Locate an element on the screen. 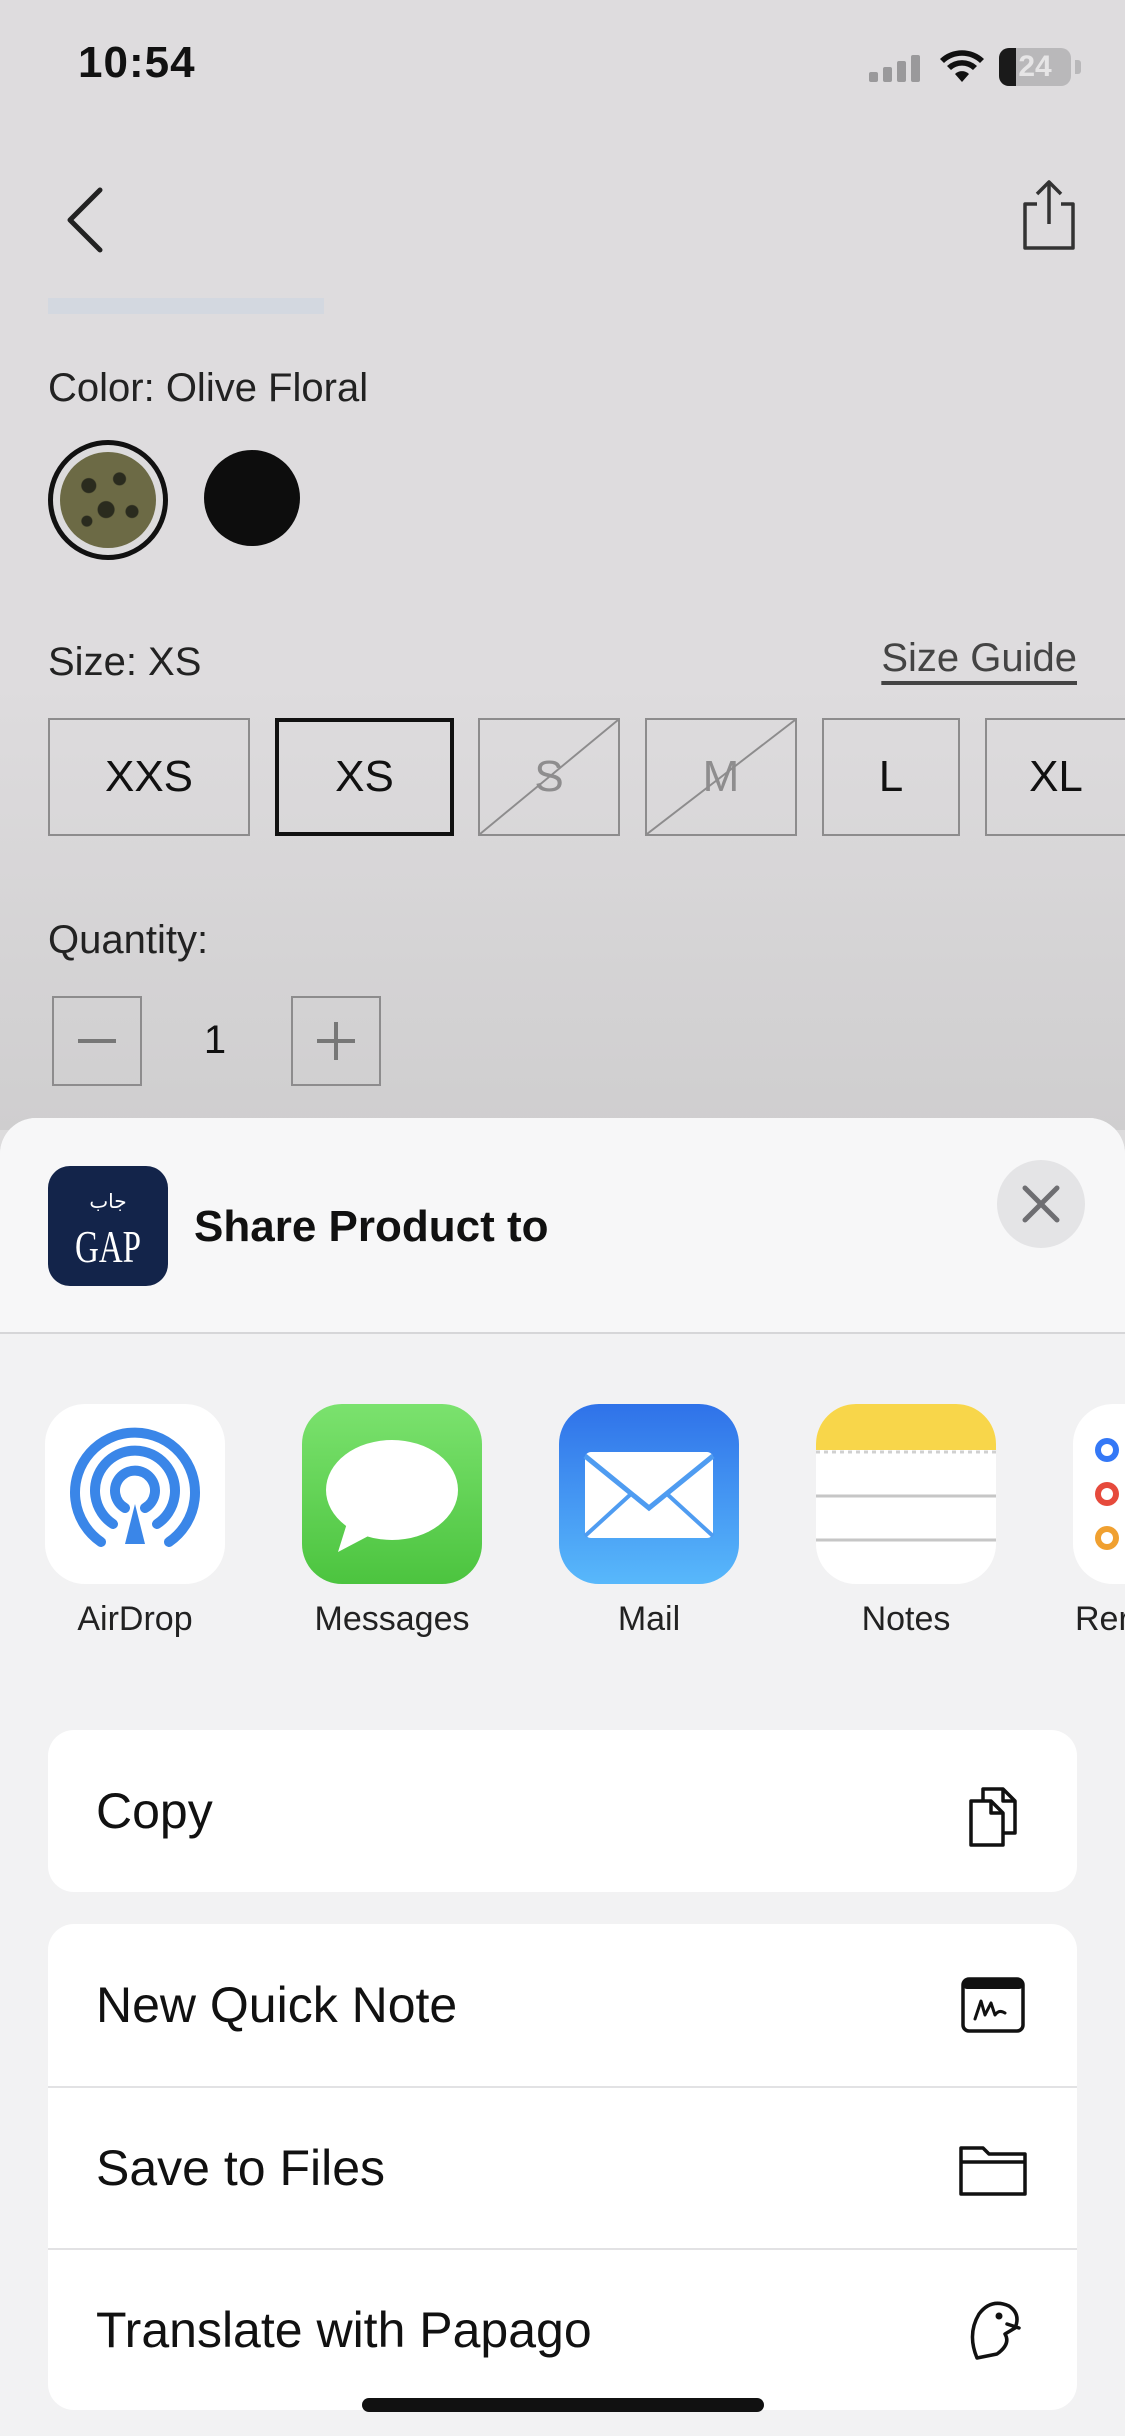  share-app-airdrop: AirDrop is located at coordinates (135, 1521).